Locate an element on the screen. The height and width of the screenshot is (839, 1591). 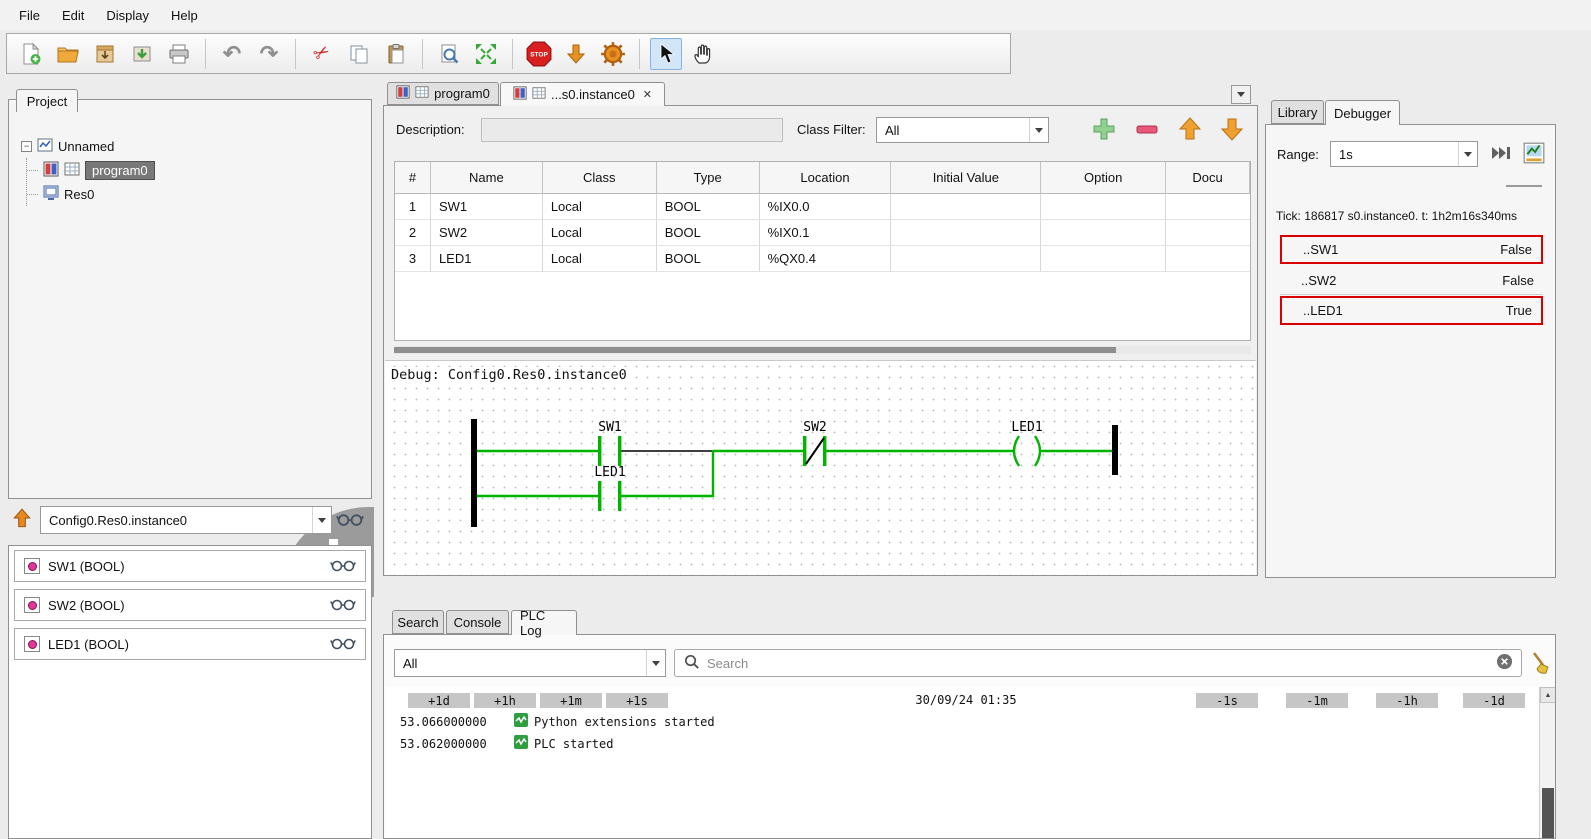
menu-edit: Edit is located at coordinates (73, 15).